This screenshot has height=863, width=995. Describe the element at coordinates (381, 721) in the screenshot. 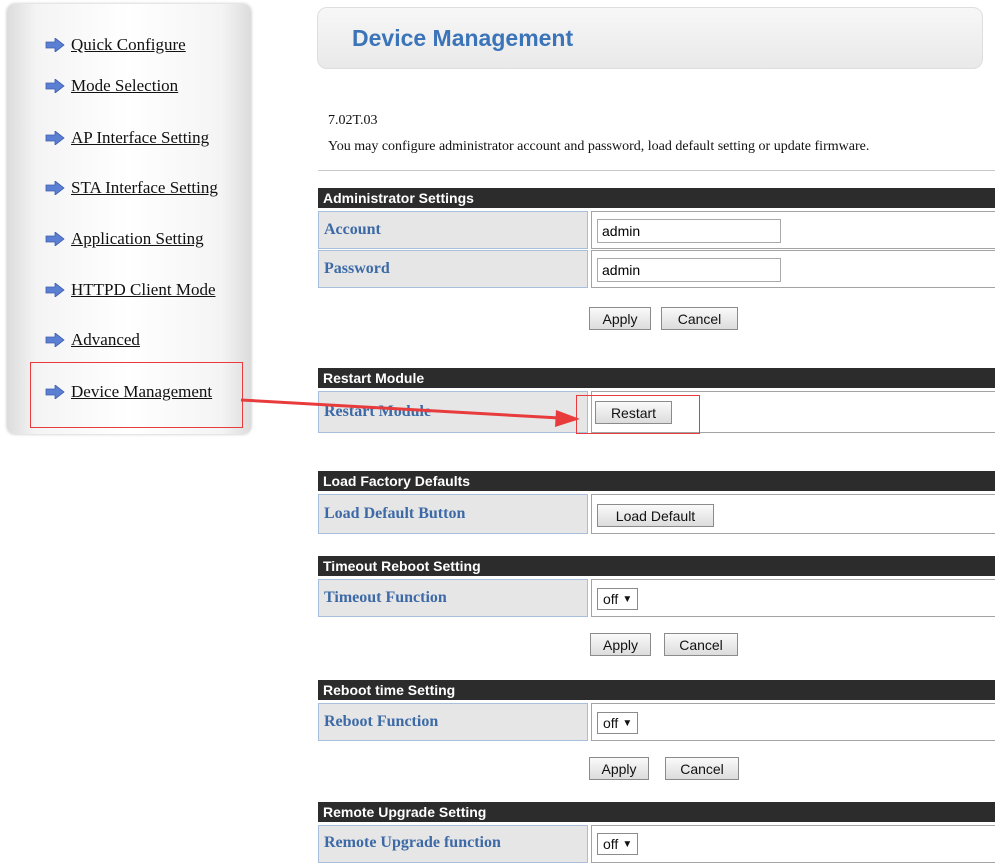

I see `reboot-label: Reboot Function` at that location.